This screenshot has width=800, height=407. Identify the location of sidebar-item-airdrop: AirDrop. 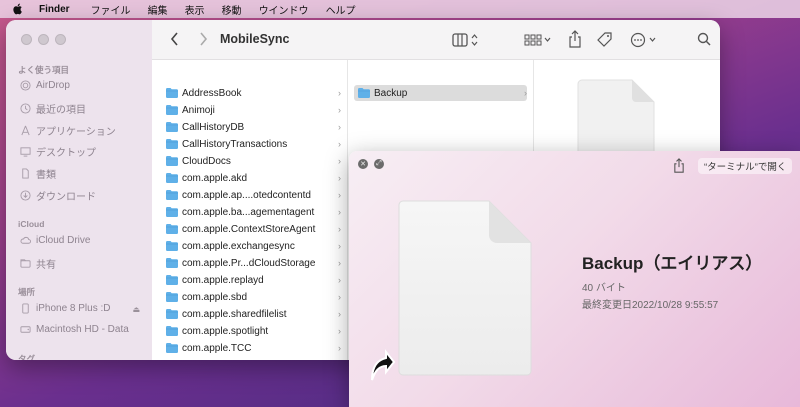
(45, 85).